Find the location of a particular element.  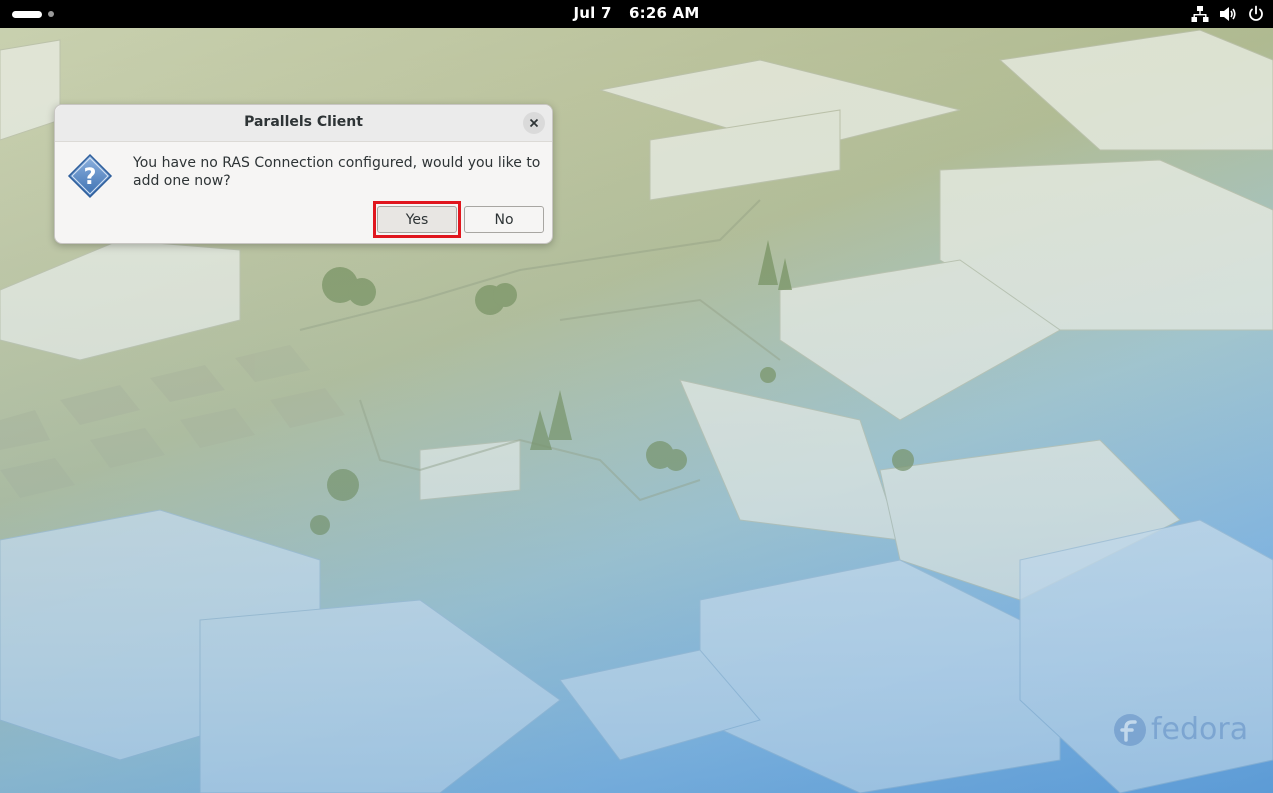

system-tray is located at coordinates (1228, 14).